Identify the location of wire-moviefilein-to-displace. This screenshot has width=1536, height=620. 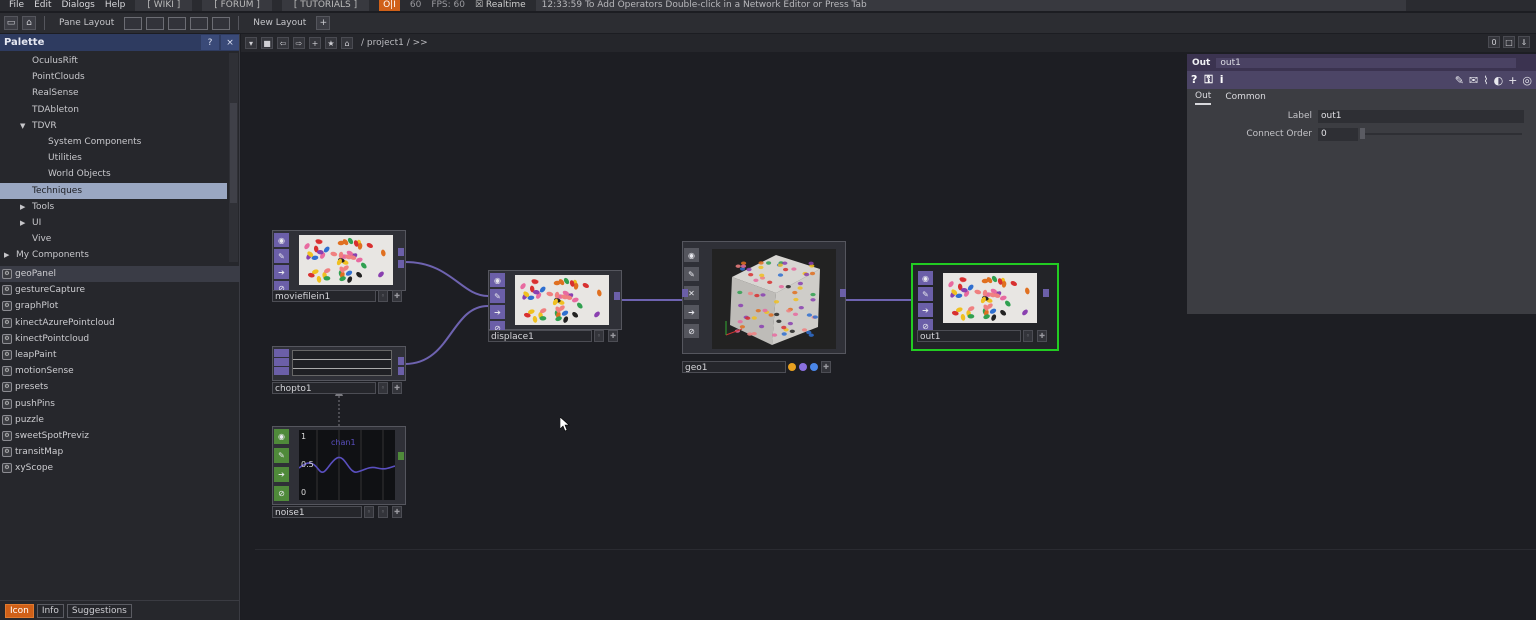
(446, 279).